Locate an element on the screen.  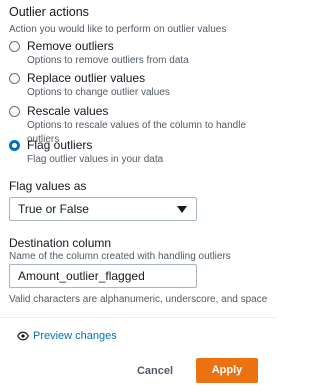
flag-values-select: True or False is located at coordinates (103, 209).